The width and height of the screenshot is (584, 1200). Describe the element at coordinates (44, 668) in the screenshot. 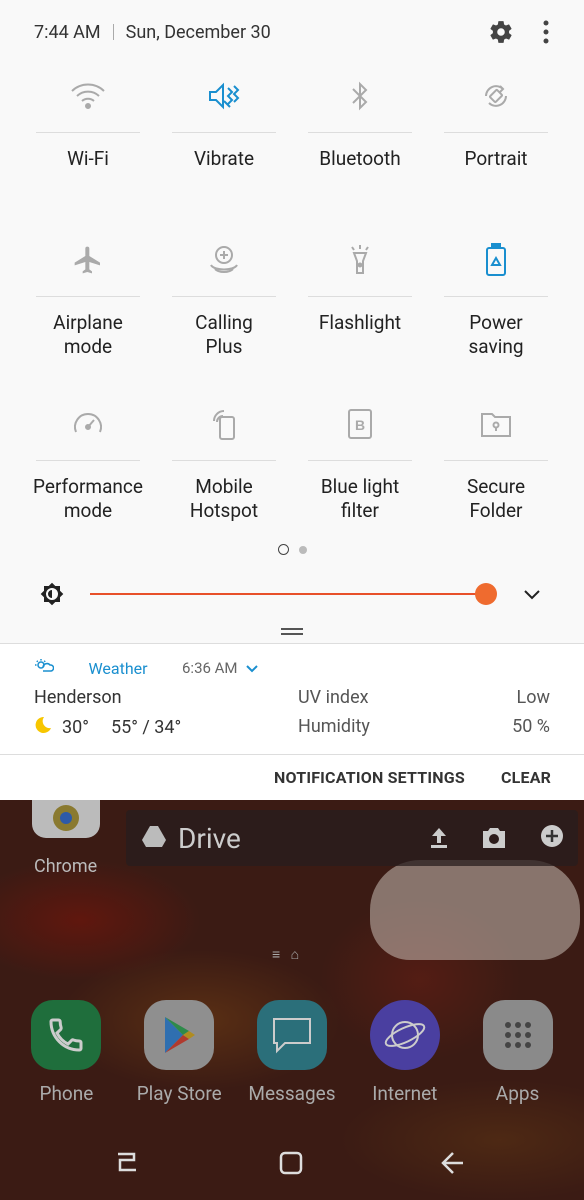

I see `weather-icon` at that location.